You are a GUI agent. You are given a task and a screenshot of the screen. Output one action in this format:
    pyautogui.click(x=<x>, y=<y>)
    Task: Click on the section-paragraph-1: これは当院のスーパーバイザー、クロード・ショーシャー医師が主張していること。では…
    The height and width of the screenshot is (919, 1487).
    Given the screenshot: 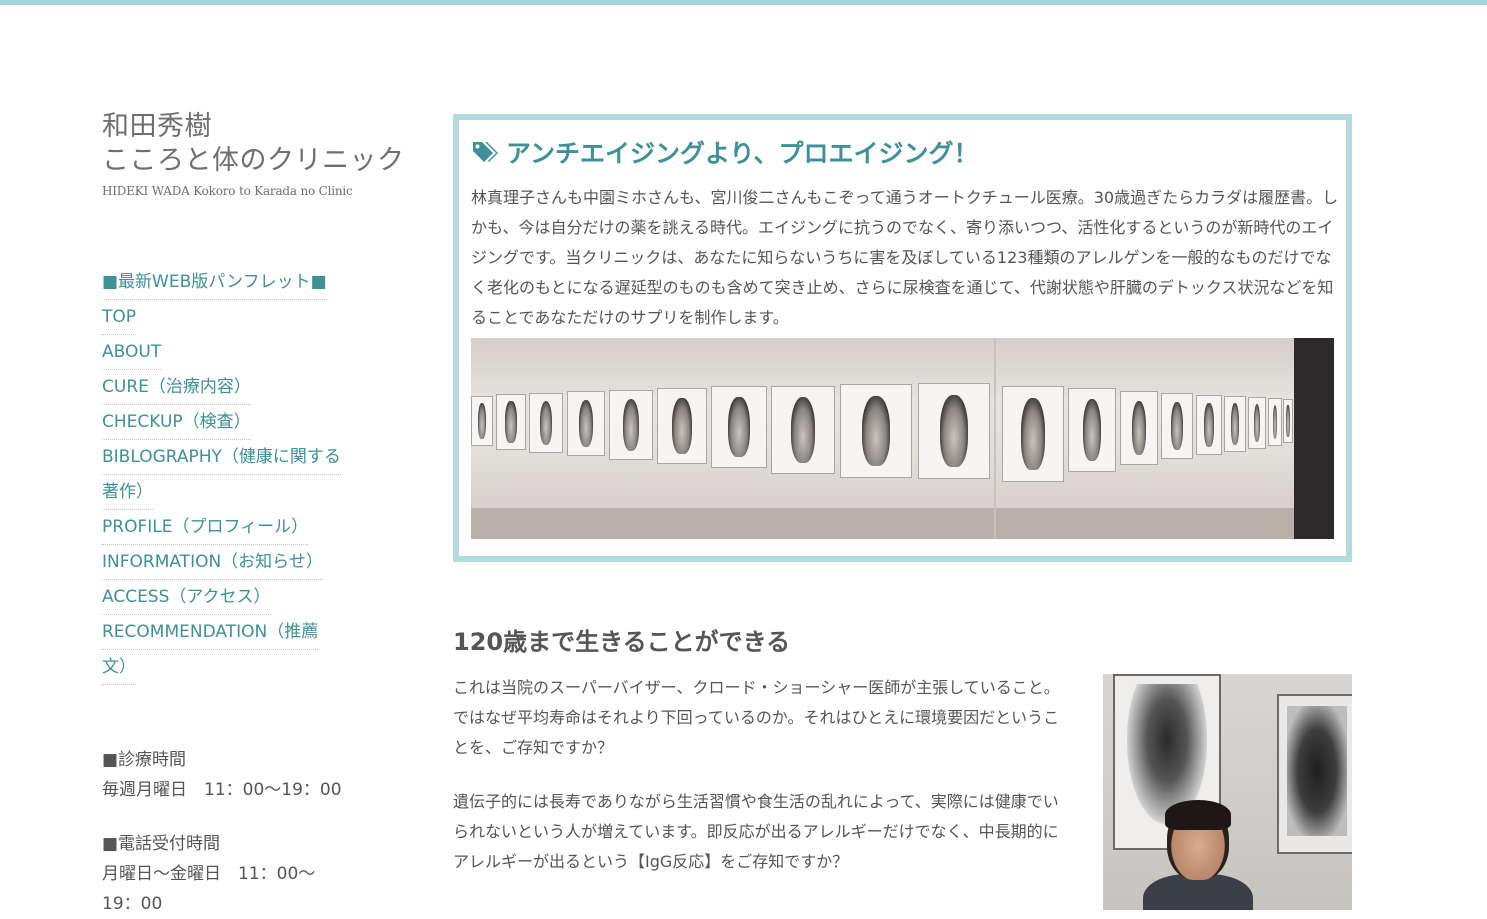 What is the action you would take?
    pyautogui.click(x=756, y=717)
    